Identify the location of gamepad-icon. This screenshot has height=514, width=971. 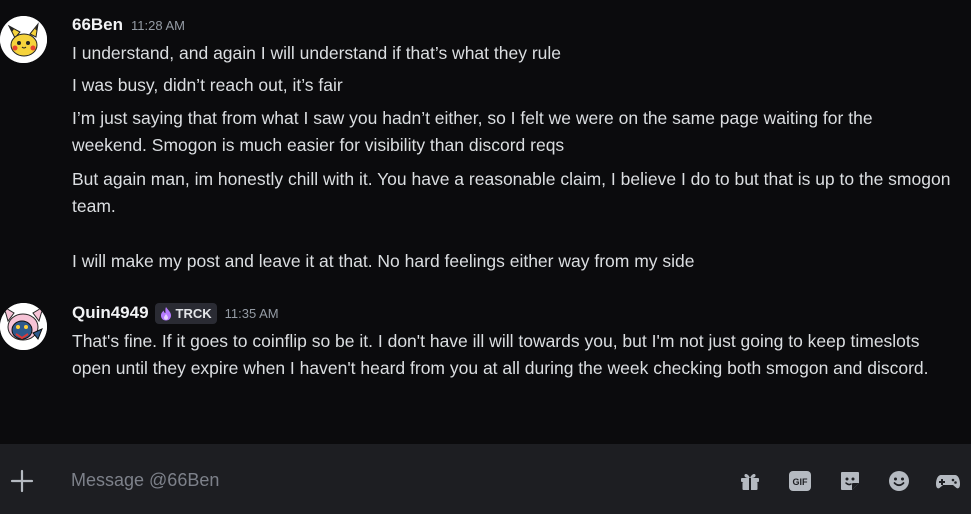
(948, 481).